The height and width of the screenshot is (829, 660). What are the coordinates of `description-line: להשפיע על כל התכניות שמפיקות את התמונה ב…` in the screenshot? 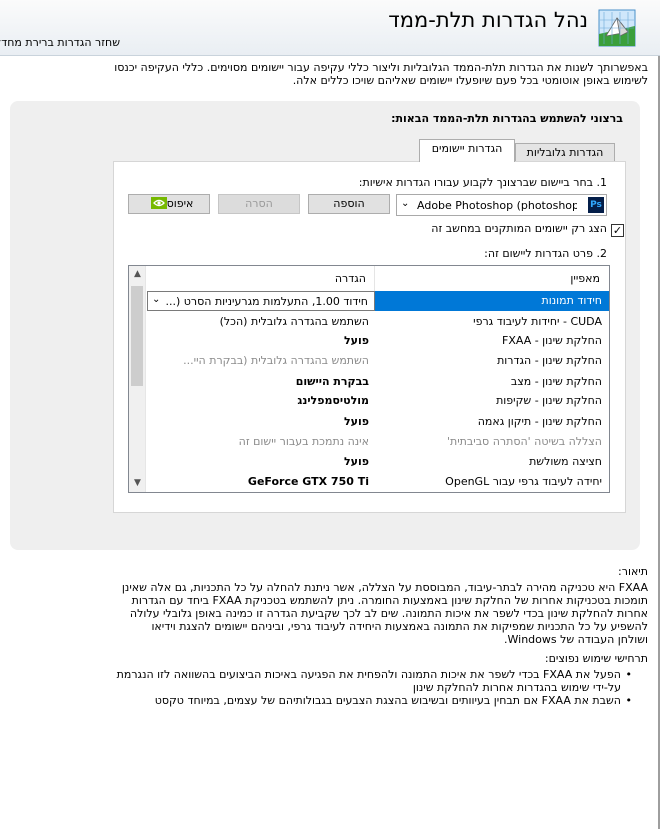 It's located at (399, 626).